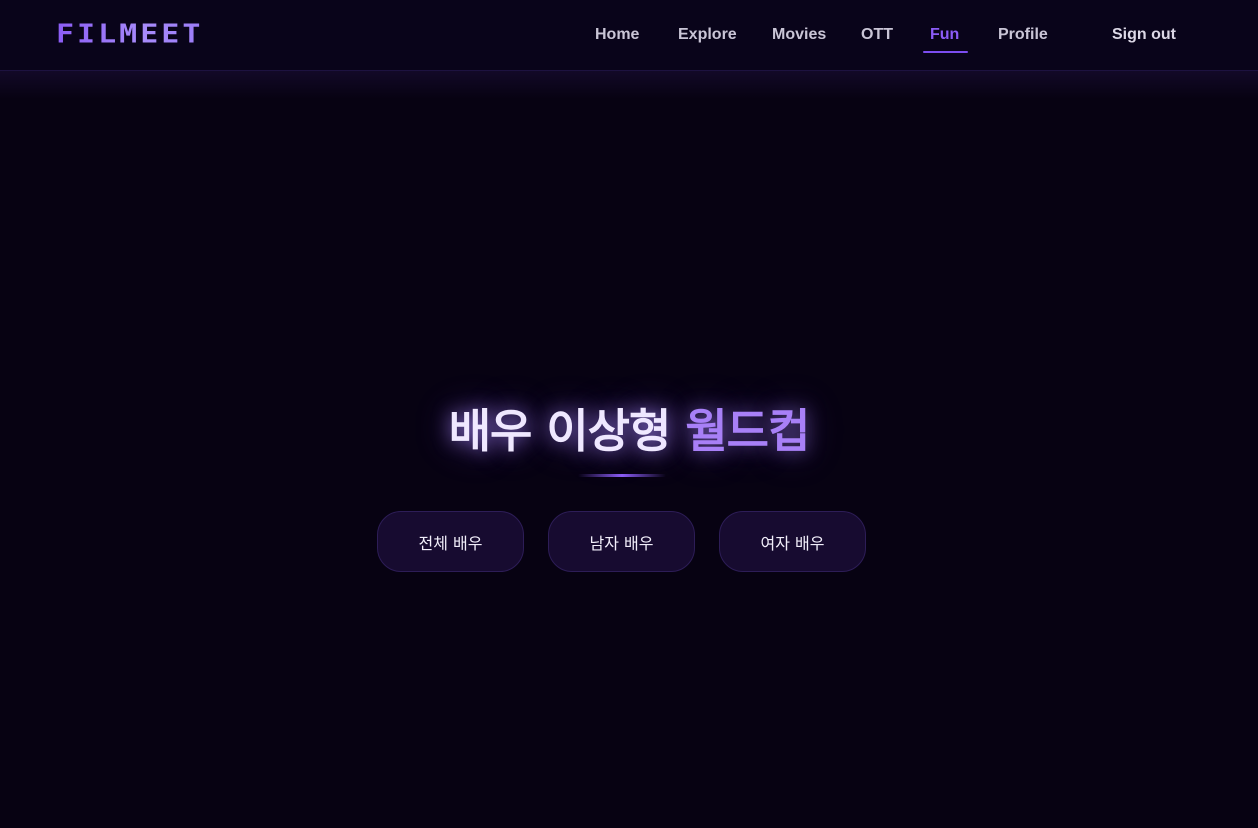  I want to click on page-title: 배우 이상형 월드컵, so click(629, 431).